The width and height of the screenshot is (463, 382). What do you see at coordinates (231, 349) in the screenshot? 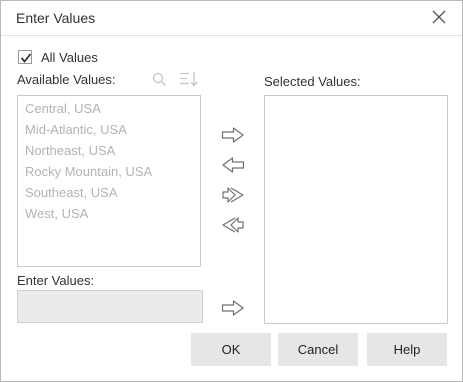
I see `ok-button: OK` at bounding box center [231, 349].